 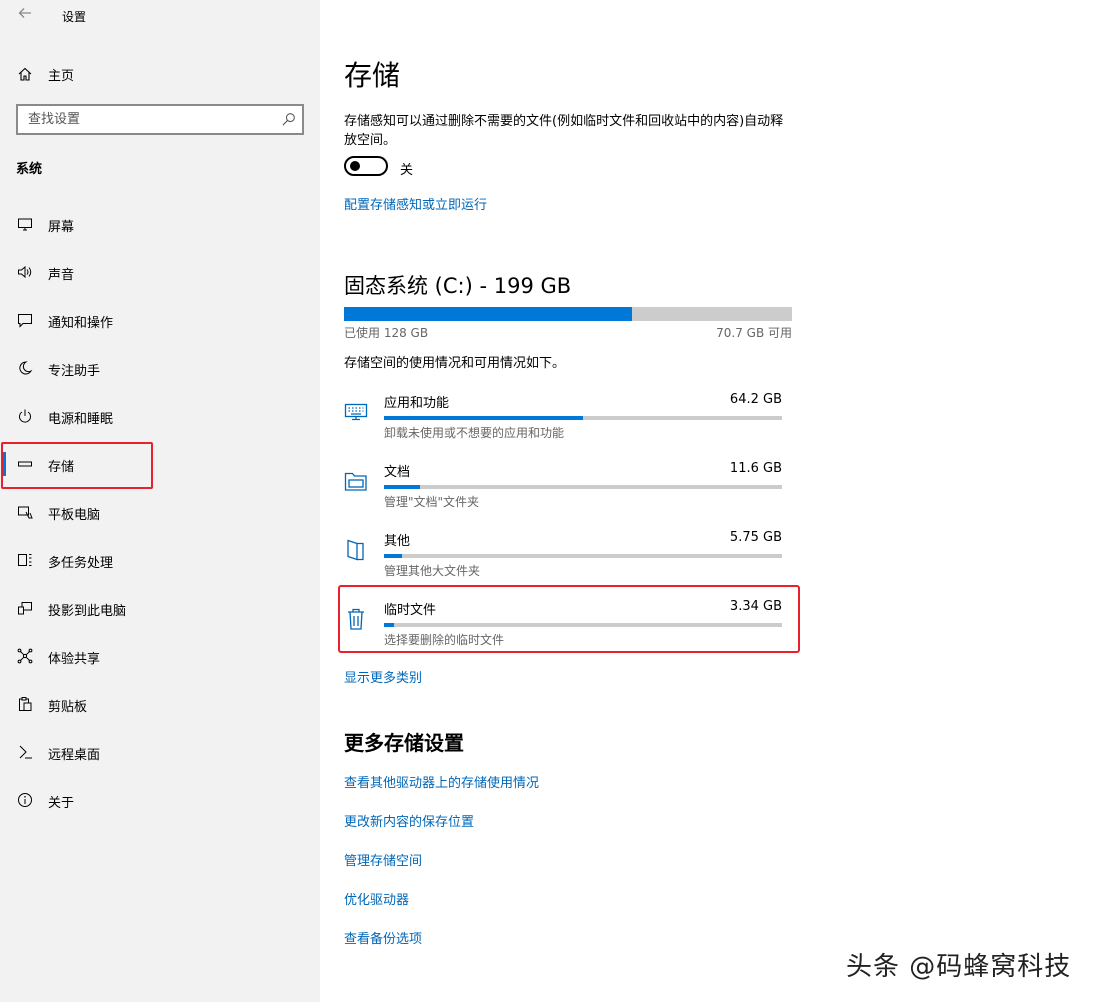 What do you see at coordinates (407, 170) in the screenshot?
I see `toggle-state-label: 关` at bounding box center [407, 170].